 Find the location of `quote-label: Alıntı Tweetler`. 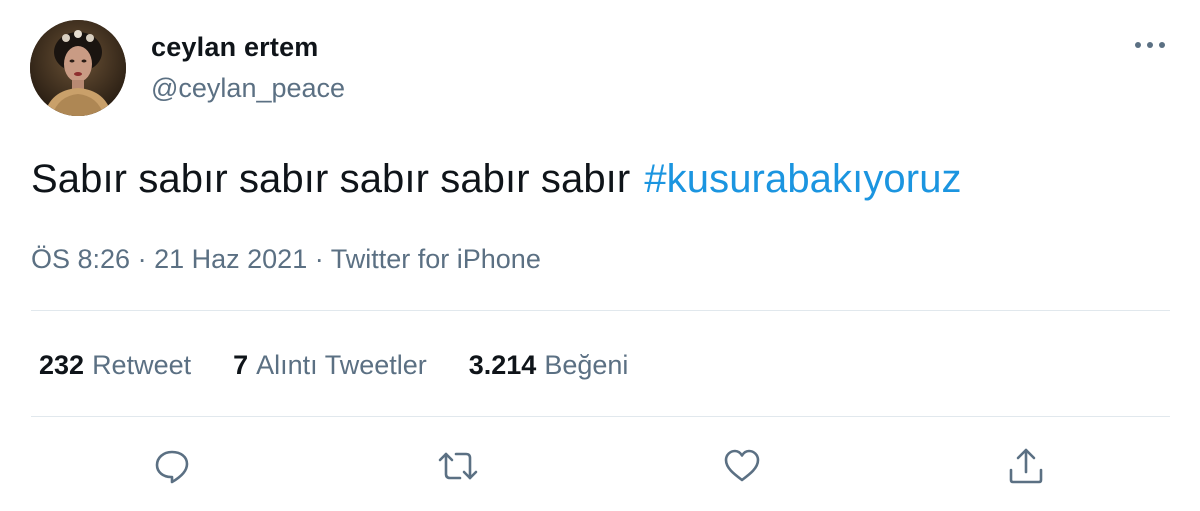

quote-label: Alıntı Tweetler is located at coordinates (341, 365).